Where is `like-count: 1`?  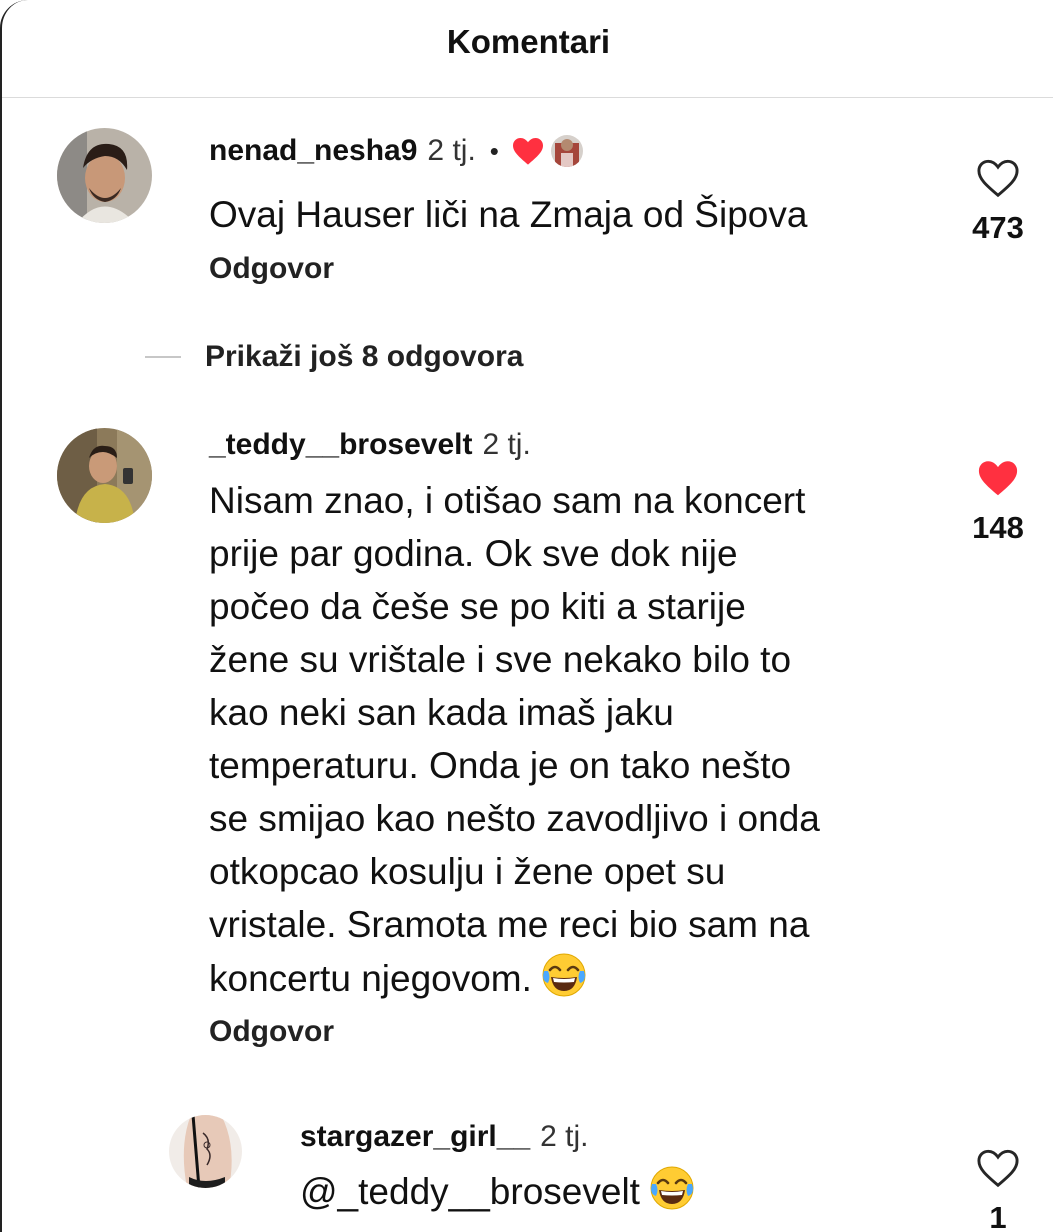
like-count: 1 is located at coordinates (998, 1216).